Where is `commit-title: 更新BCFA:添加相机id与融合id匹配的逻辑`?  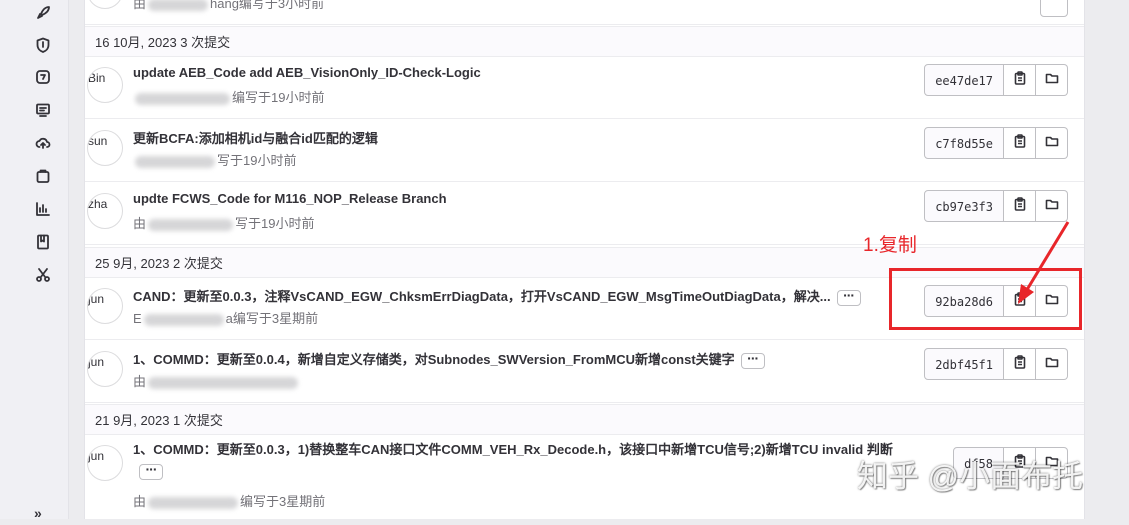
commit-title: 更新BCFA:添加相机id与融合id匹配的逻辑 is located at coordinates (255, 137).